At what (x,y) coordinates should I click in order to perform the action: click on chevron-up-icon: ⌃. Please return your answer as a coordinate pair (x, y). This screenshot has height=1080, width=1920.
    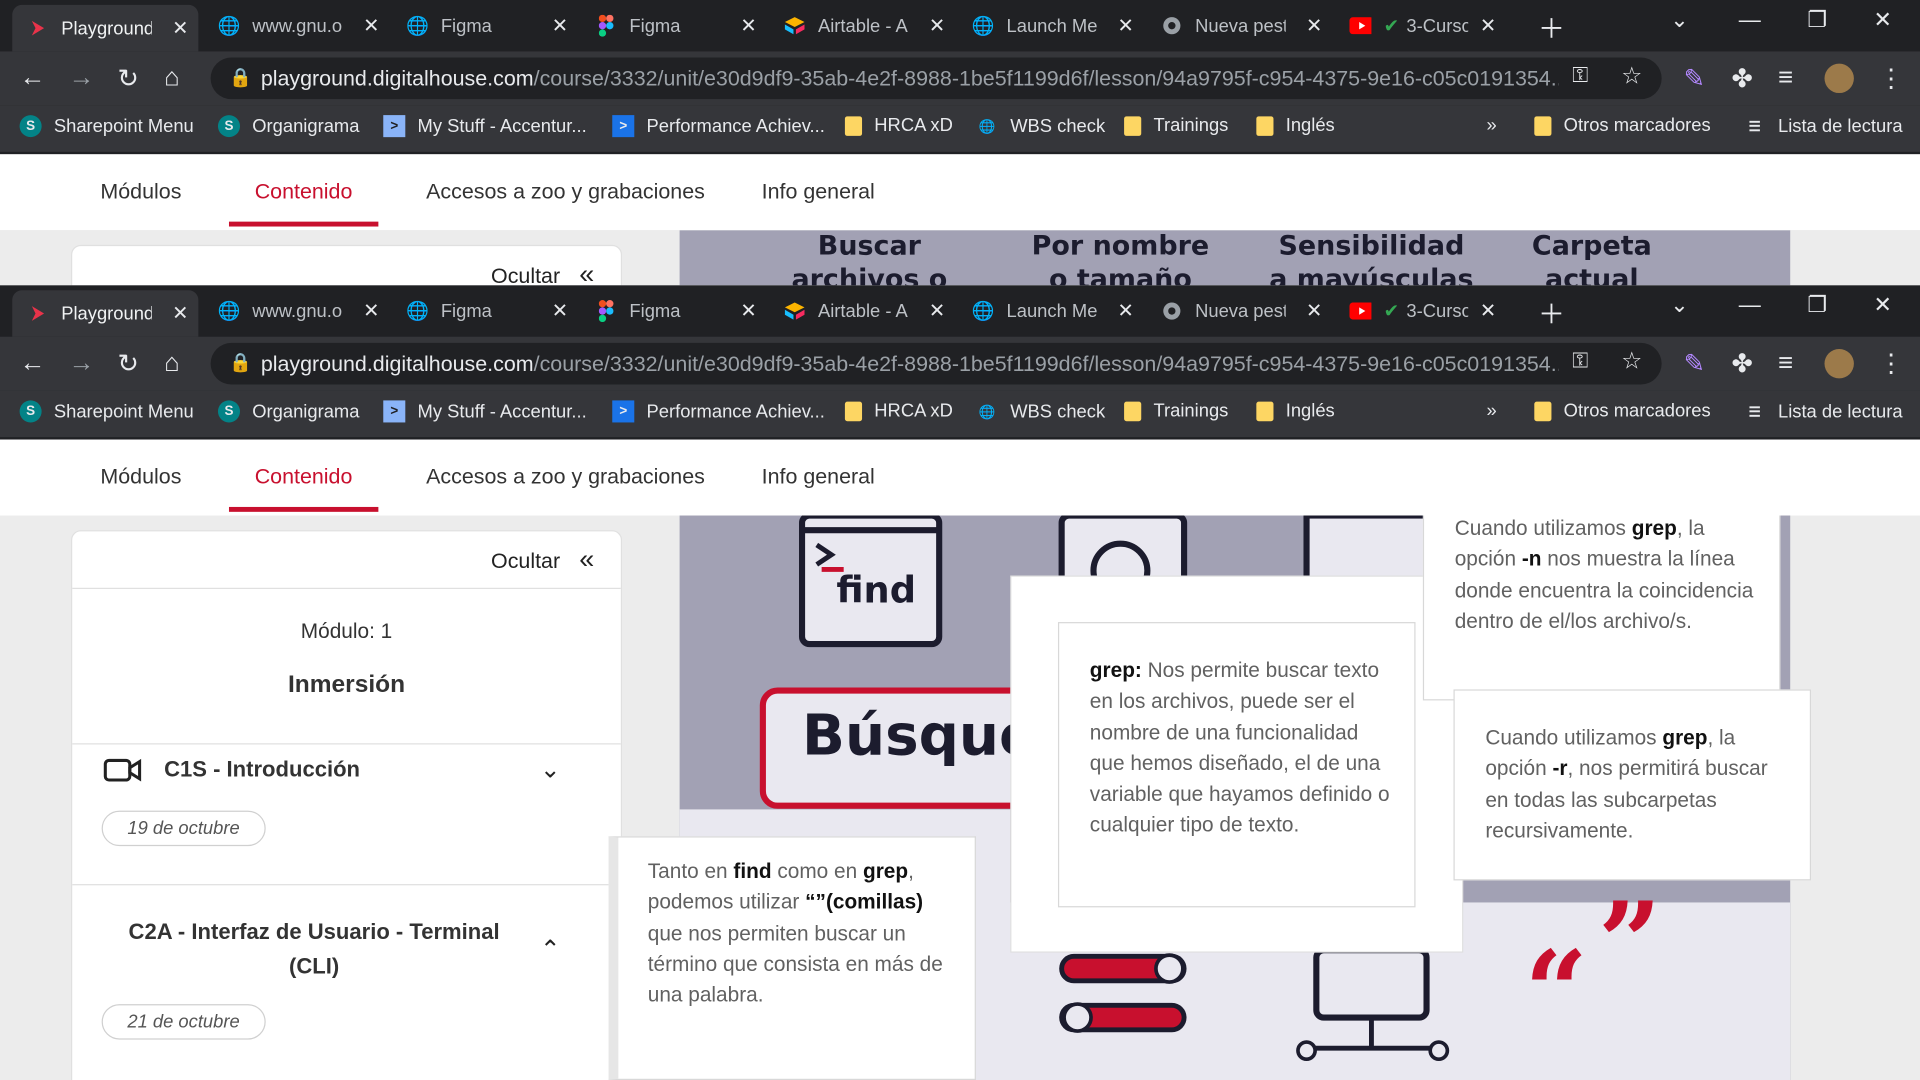
    Looking at the image, I should click on (550, 949).